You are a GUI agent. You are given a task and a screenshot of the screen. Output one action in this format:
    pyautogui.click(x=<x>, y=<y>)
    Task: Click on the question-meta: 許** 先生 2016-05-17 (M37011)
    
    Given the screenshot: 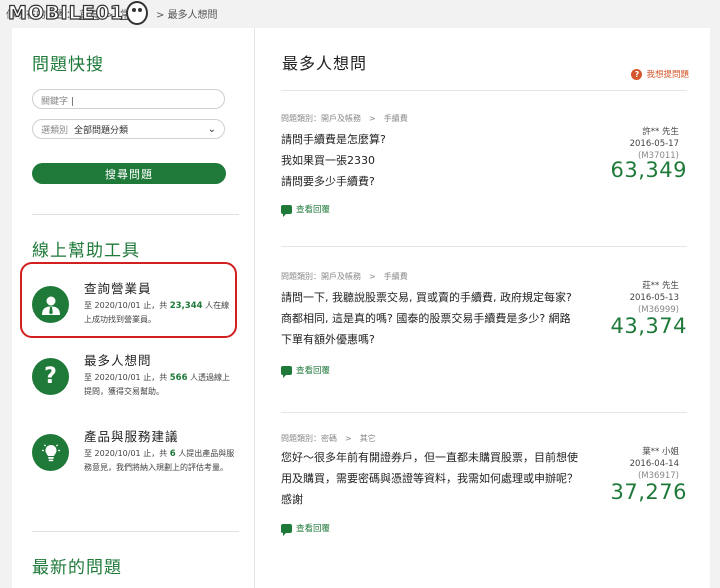 What is the action you would take?
    pyautogui.click(x=654, y=144)
    